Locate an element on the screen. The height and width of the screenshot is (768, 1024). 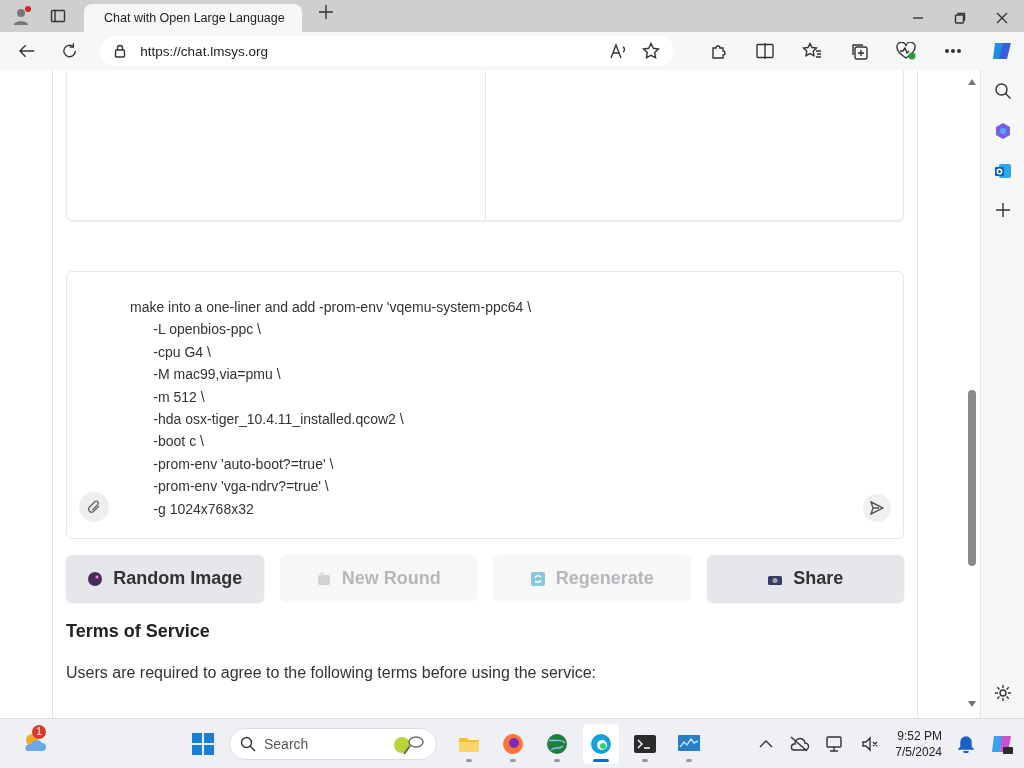
paperclip-icon is located at coordinates (94, 507).